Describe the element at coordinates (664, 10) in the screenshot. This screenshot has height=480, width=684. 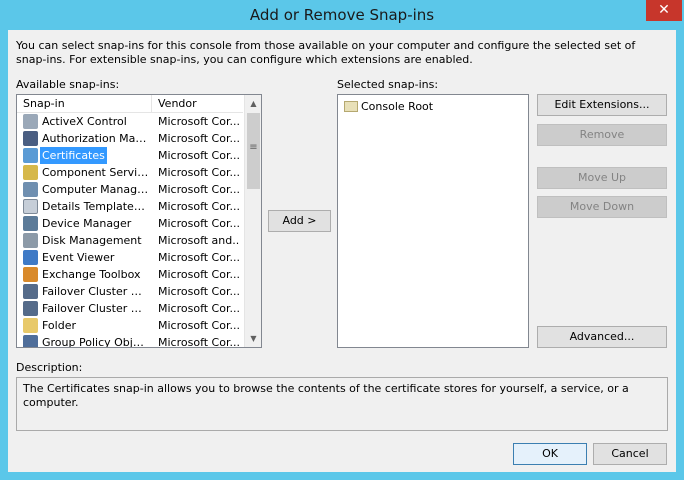
I see `close-button: ✕` at that location.